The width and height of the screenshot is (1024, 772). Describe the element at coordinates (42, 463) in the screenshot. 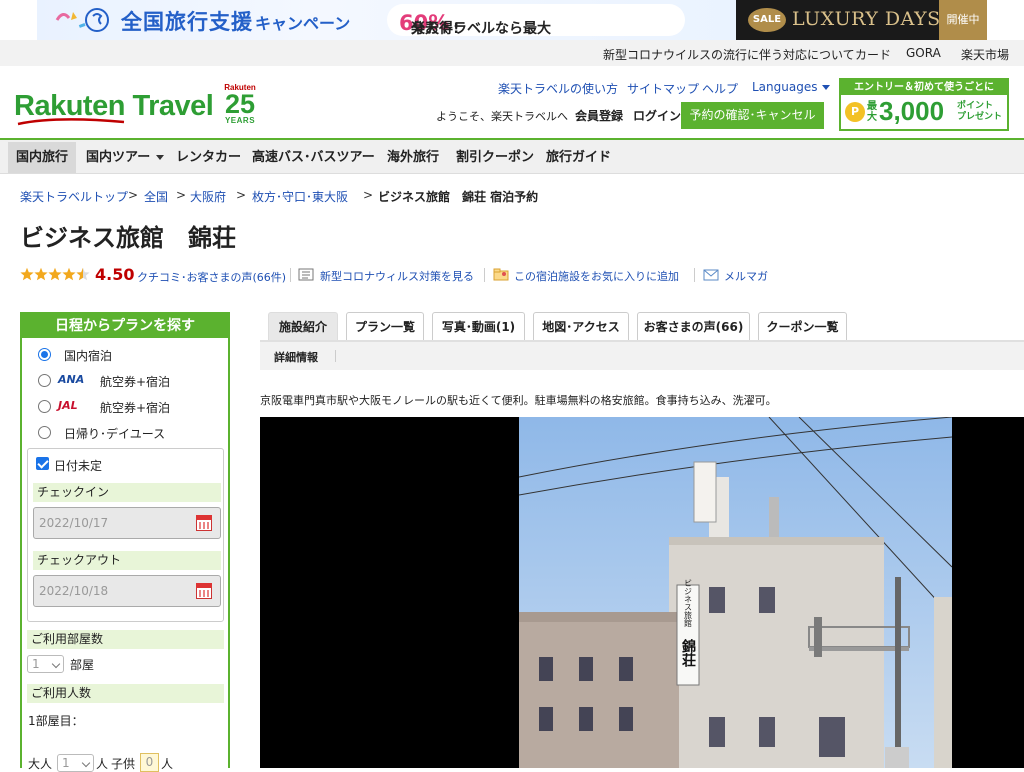

I see `date-undecided-checkbox` at that location.